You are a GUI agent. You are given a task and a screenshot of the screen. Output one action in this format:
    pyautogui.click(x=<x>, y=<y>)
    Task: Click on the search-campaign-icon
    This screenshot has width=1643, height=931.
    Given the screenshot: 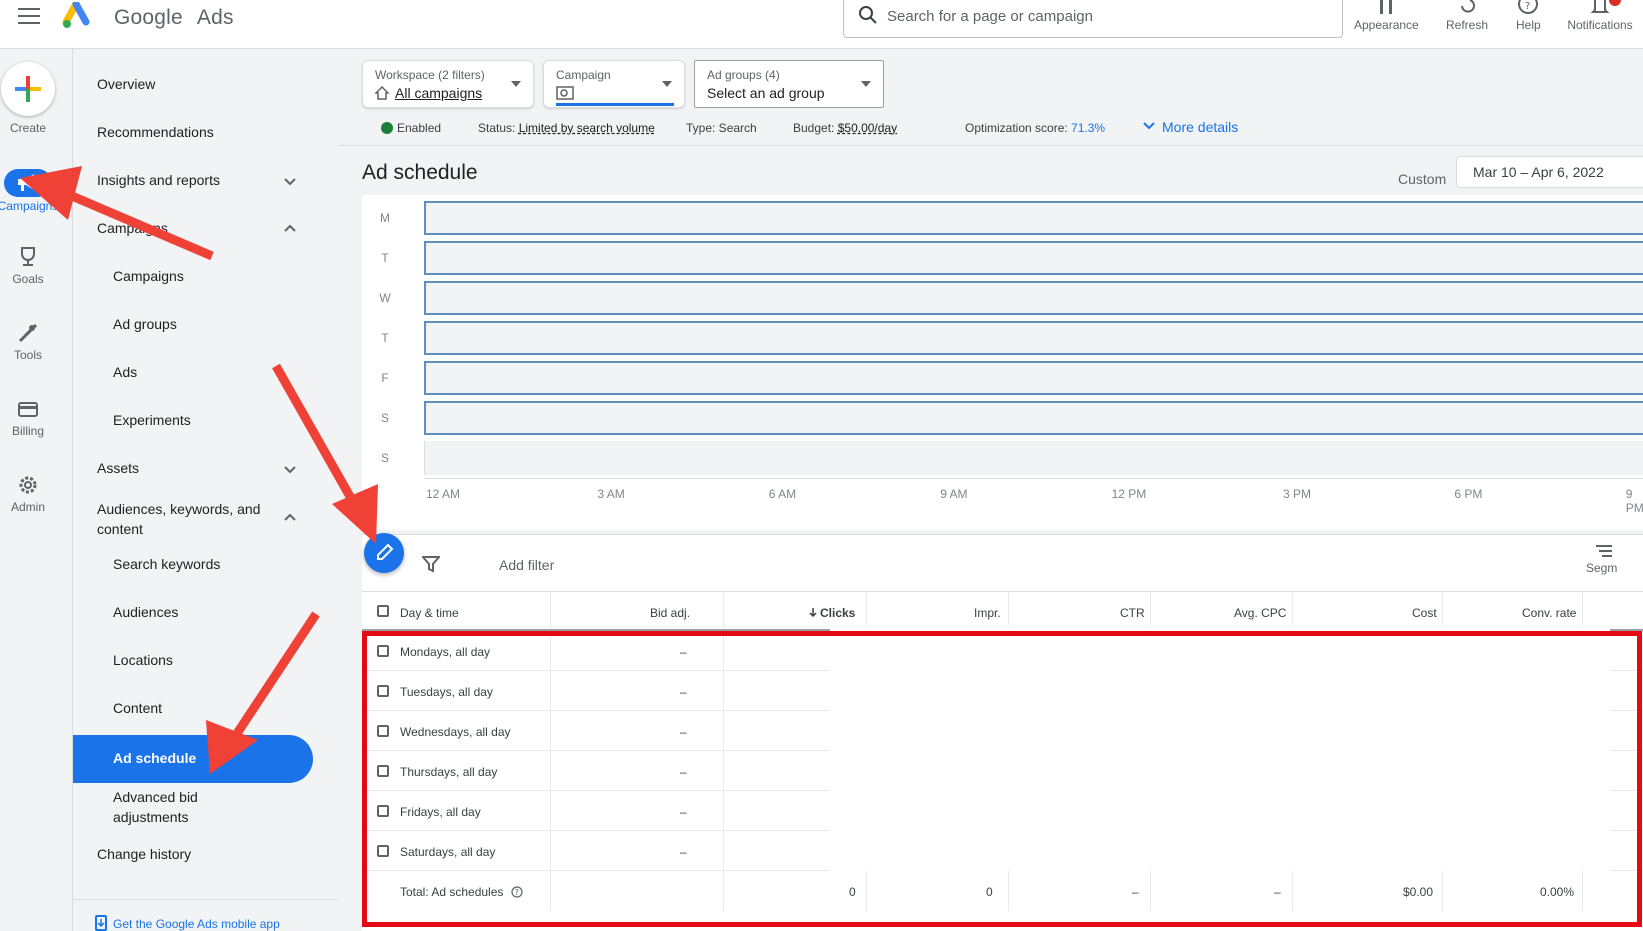 What is the action you would take?
    pyautogui.click(x=565, y=93)
    